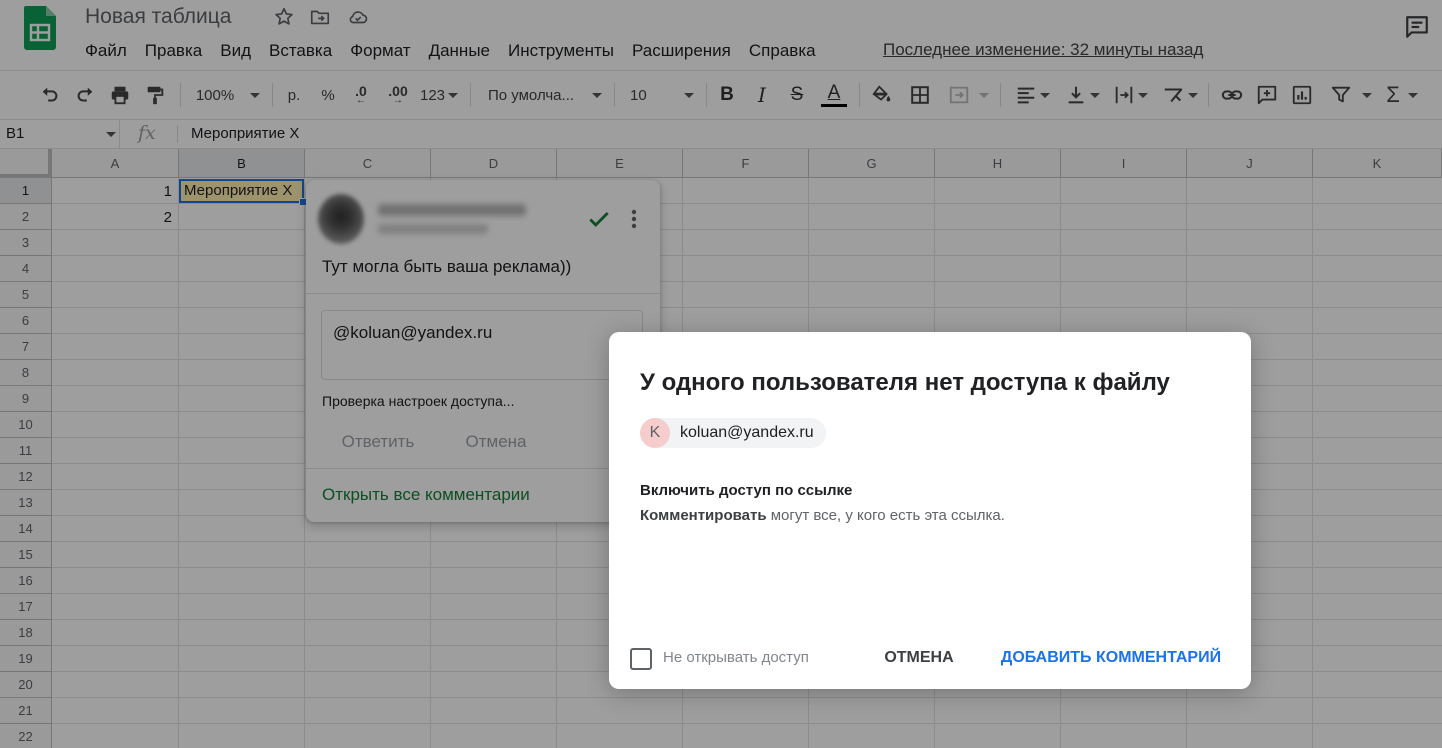  I want to click on no-share-checkbox, so click(641, 659).